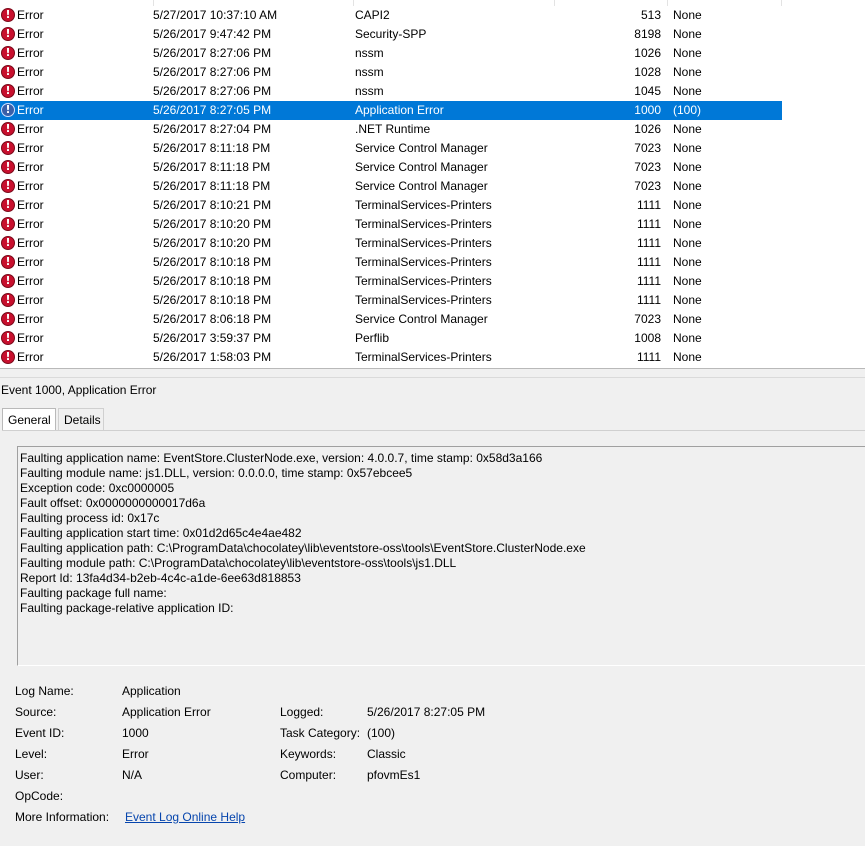  Describe the element at coordinates (302, 712) in the screenshot. I see `logged-label: Logged:` at that location.